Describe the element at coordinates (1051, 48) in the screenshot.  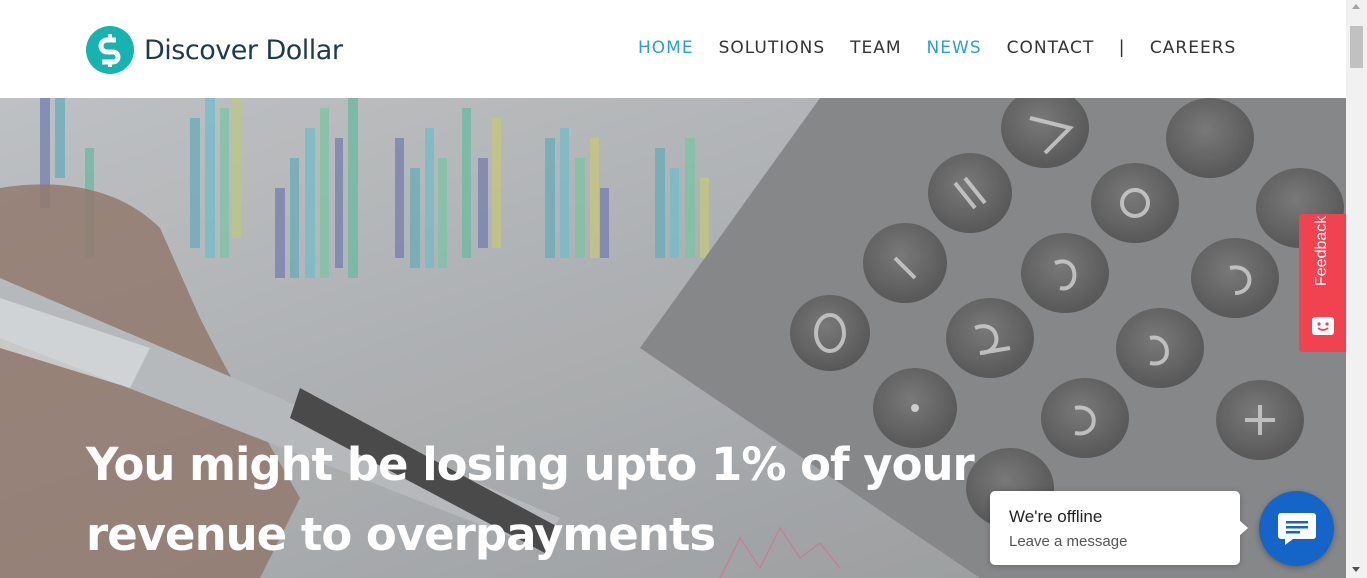
I see `nav-contact: CONTACT` at that location.